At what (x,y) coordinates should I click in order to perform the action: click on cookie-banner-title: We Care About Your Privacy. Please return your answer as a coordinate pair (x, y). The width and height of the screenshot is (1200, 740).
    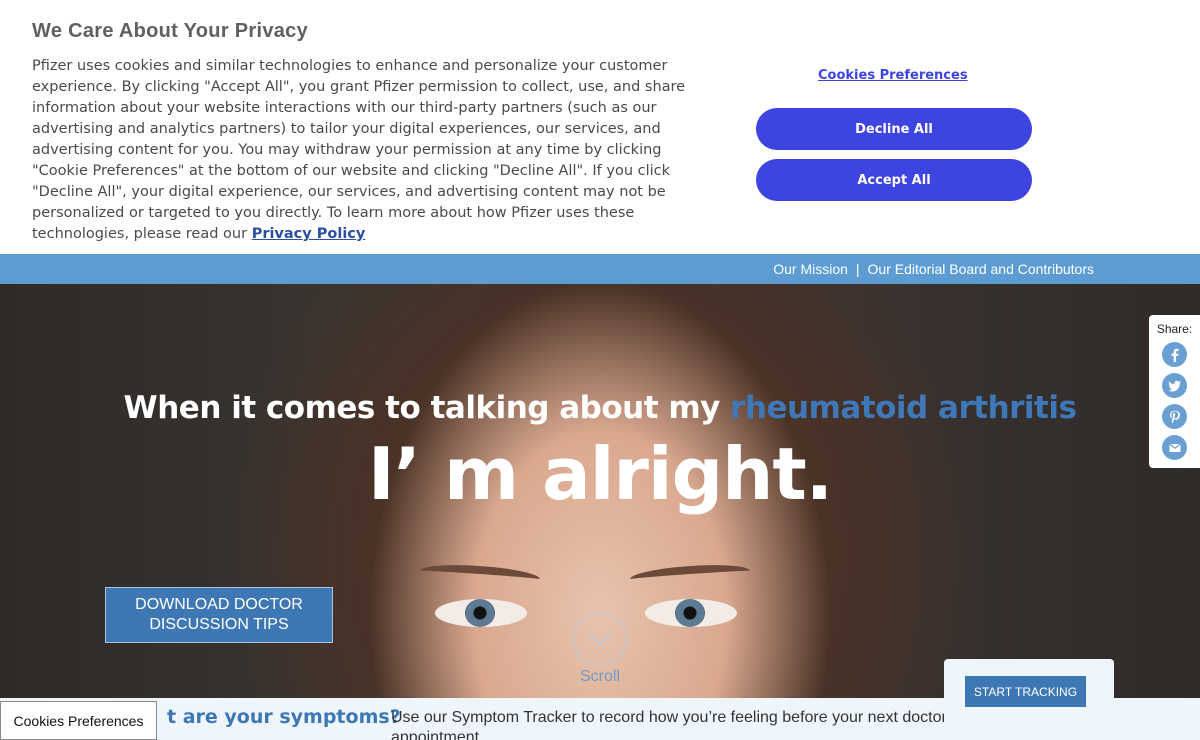
    Looking at the image, I should click on (170, 31).